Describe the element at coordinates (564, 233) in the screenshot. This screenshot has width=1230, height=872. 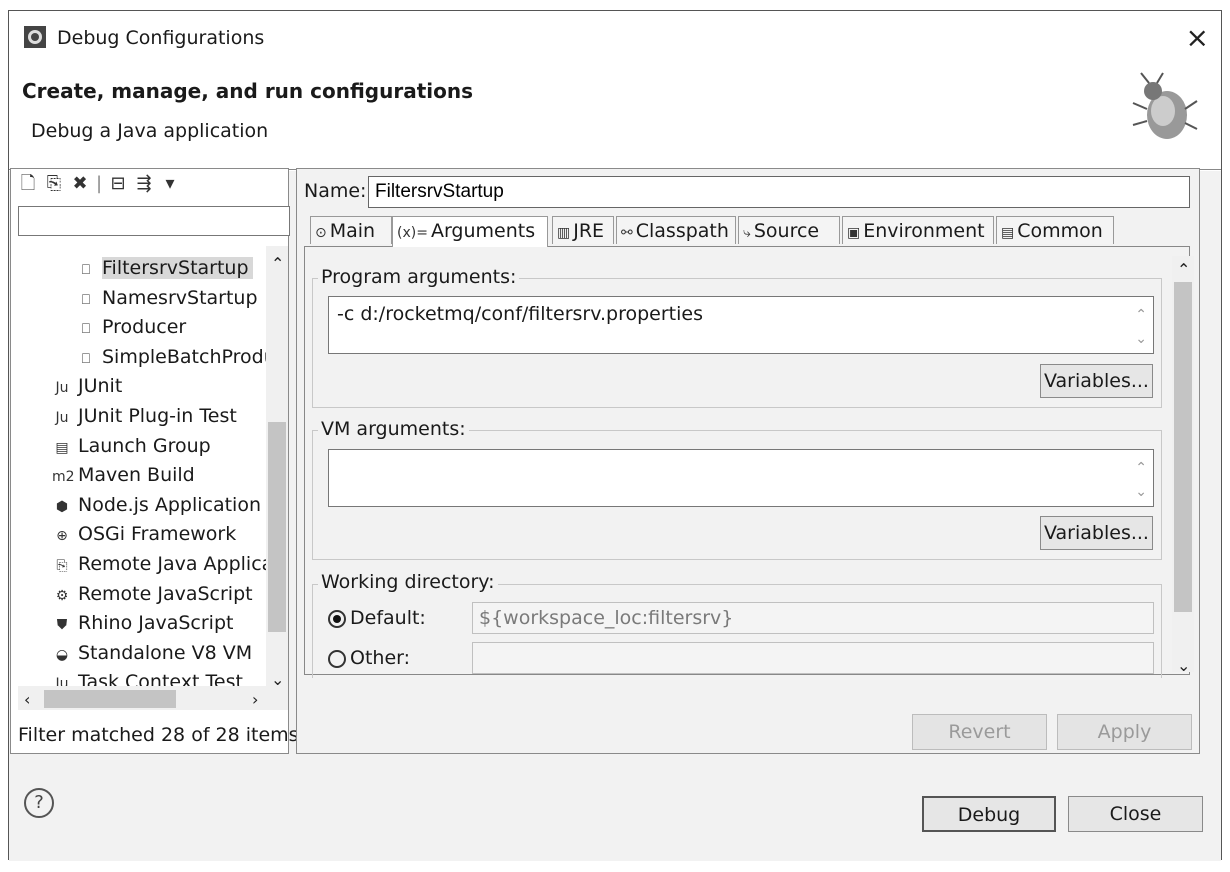
I see `jre-tab-icon: ▥` at that location.